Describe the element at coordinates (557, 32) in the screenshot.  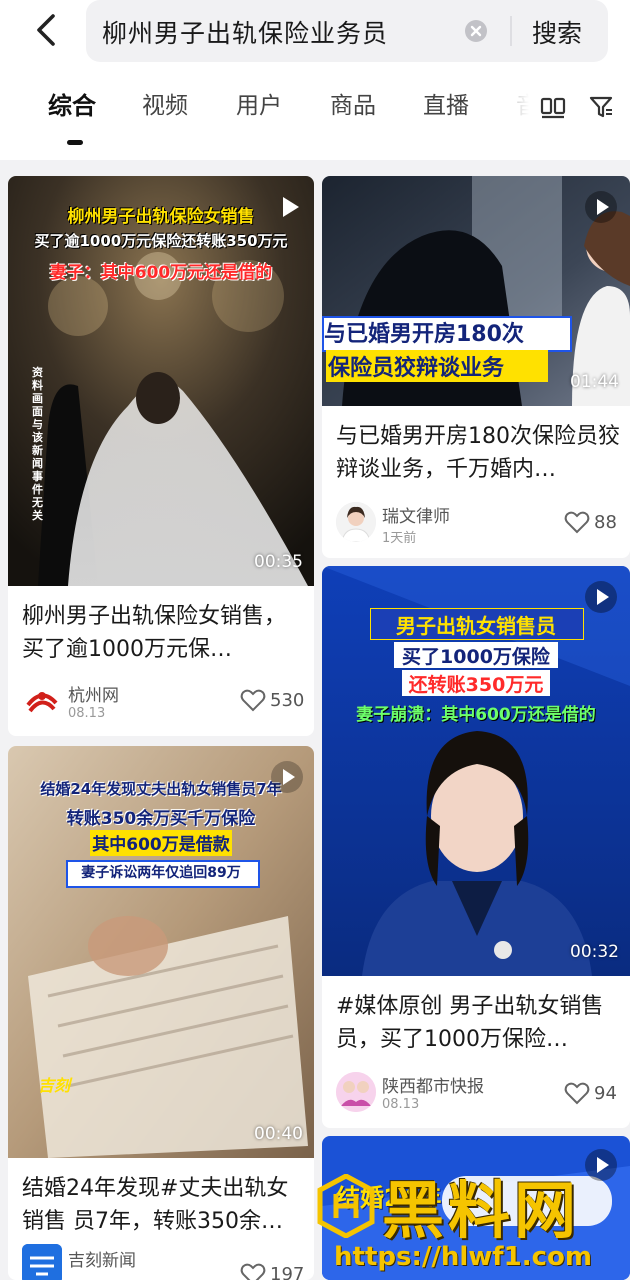
I see `search-button: 搜索` at that location.